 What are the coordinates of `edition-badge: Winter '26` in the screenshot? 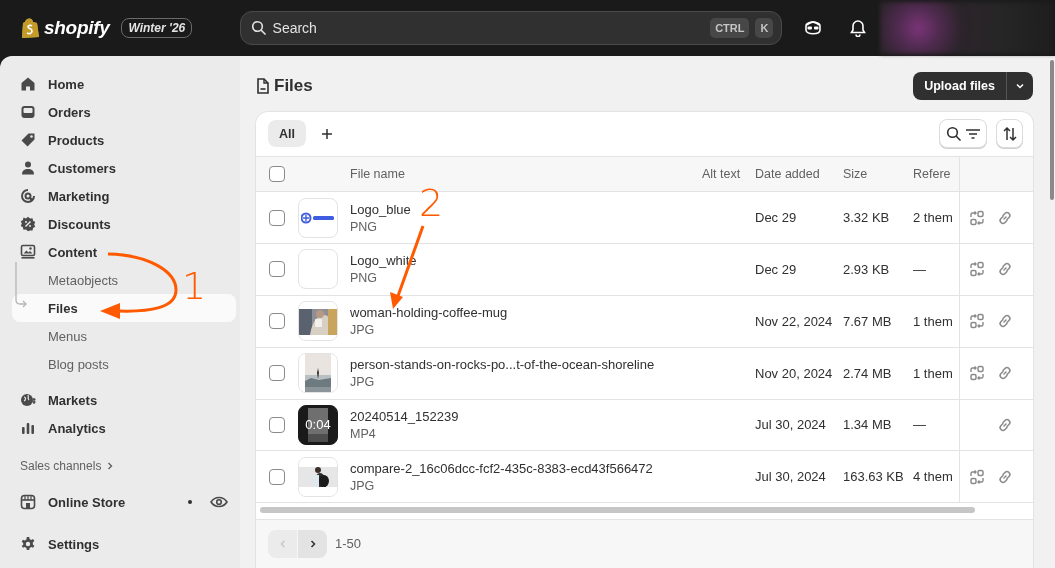 It's located at (157, 28).